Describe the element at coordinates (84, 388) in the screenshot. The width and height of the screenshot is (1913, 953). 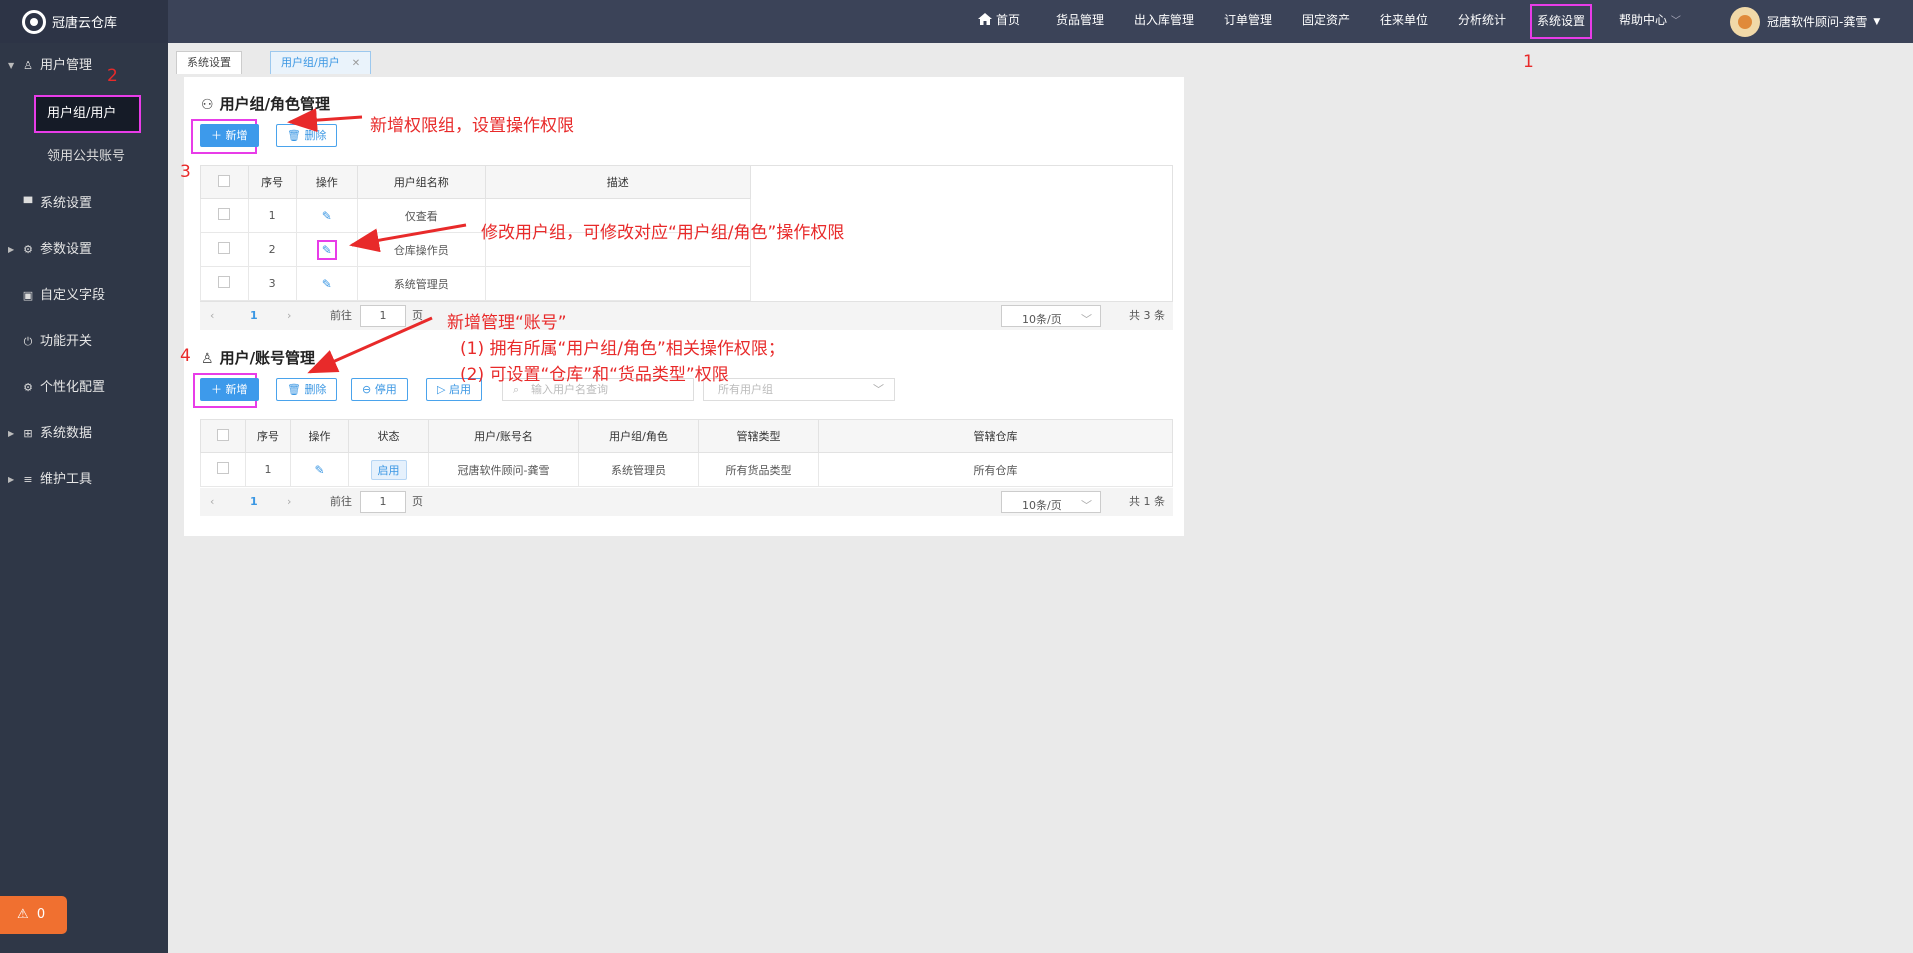
I see `sidebar-item-personalize: ⚙ 个性化配置` at that location.